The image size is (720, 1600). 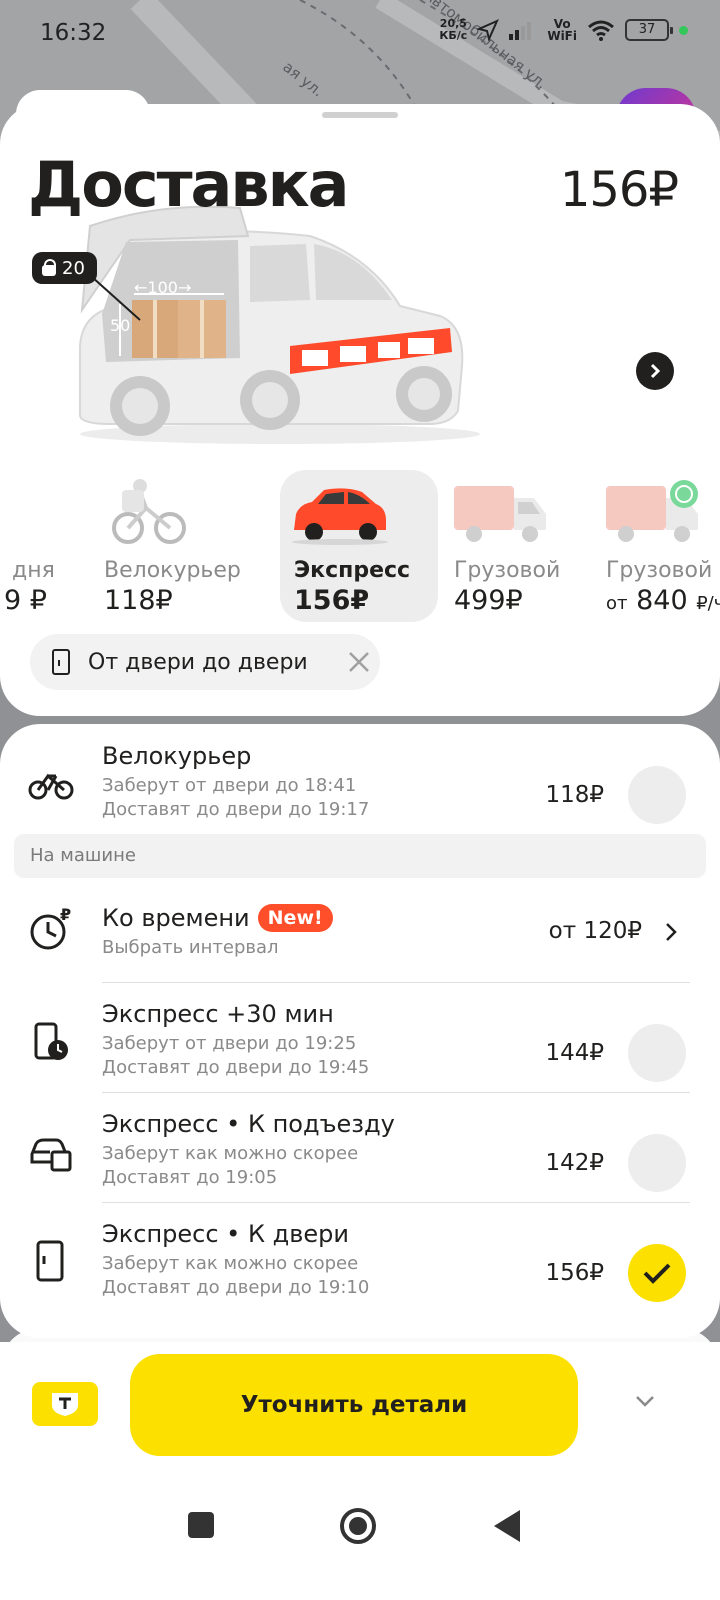 I want to click on cargo-van-hourly-image, so click(x=652, y=511).